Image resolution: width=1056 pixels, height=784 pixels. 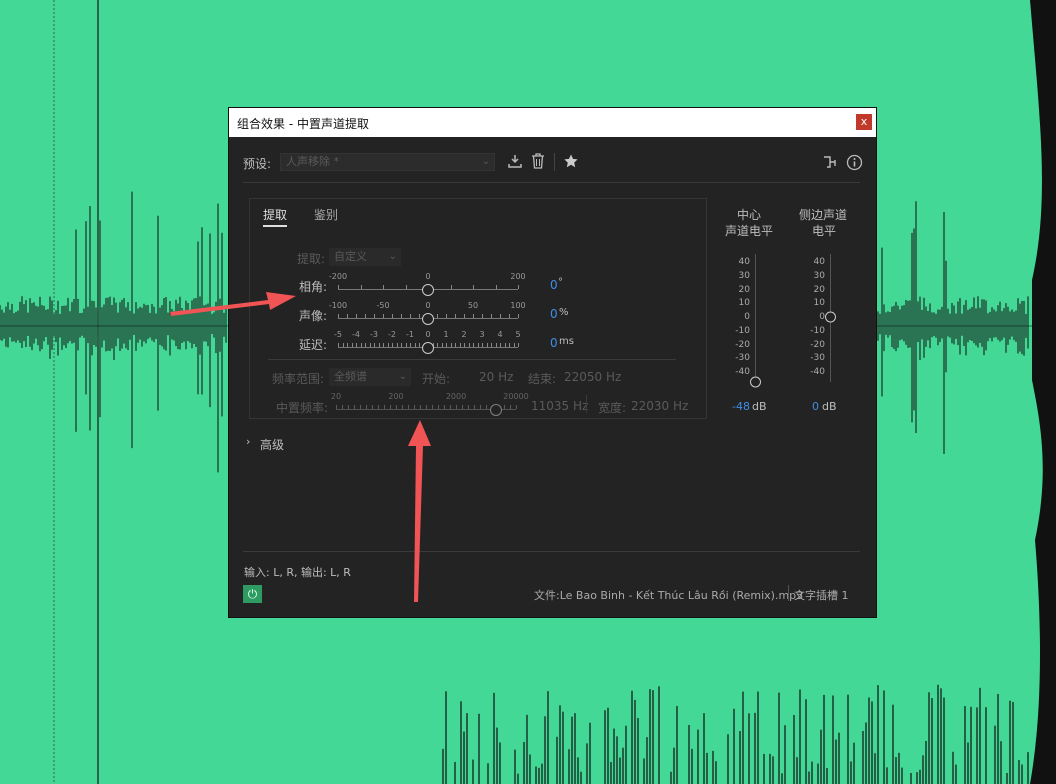 I want to click on arrow-to-phase, so click(x=233, y=304).